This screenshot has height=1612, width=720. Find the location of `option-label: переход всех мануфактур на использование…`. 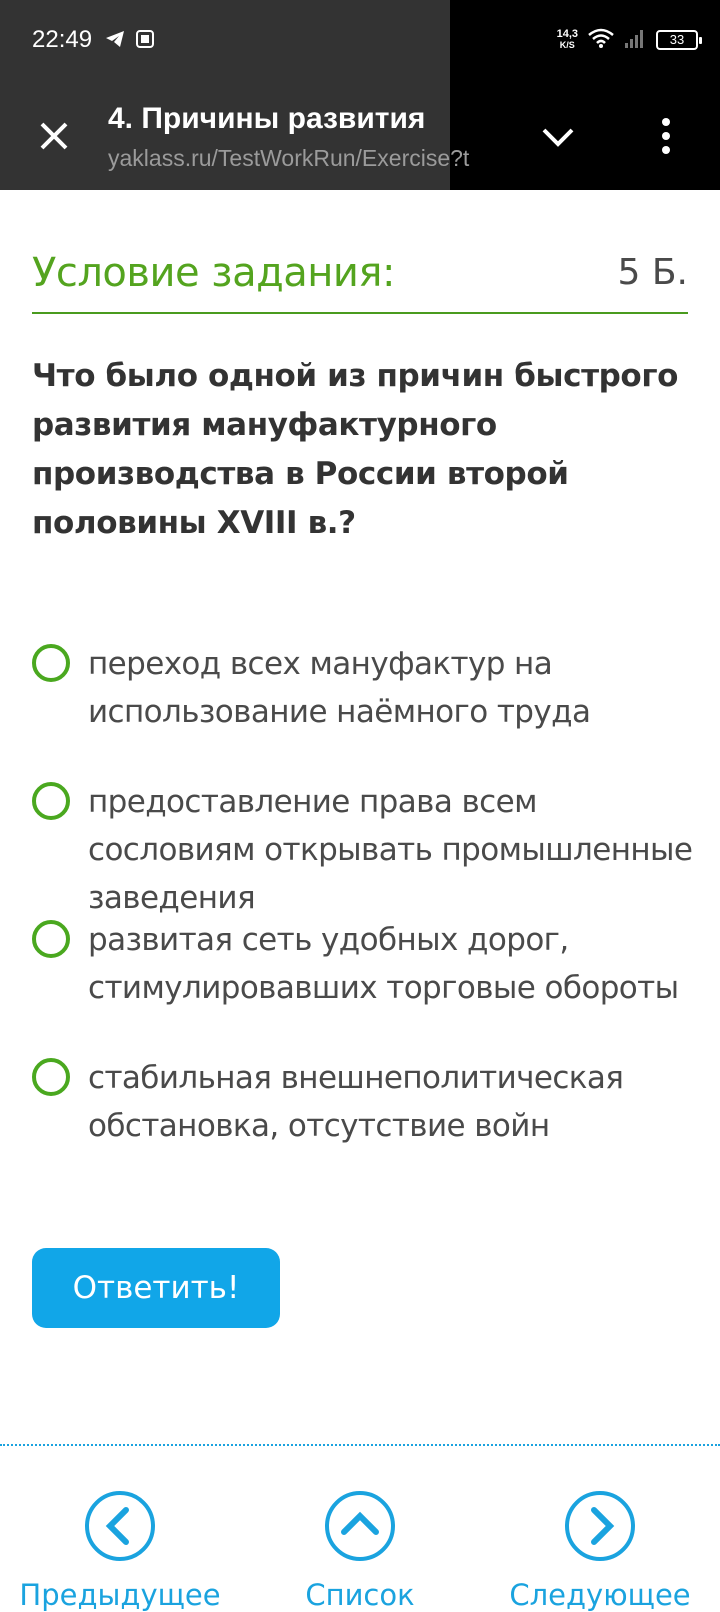

option-label: переход всех мануфактур на использование… is located at coordinates (339, 688).